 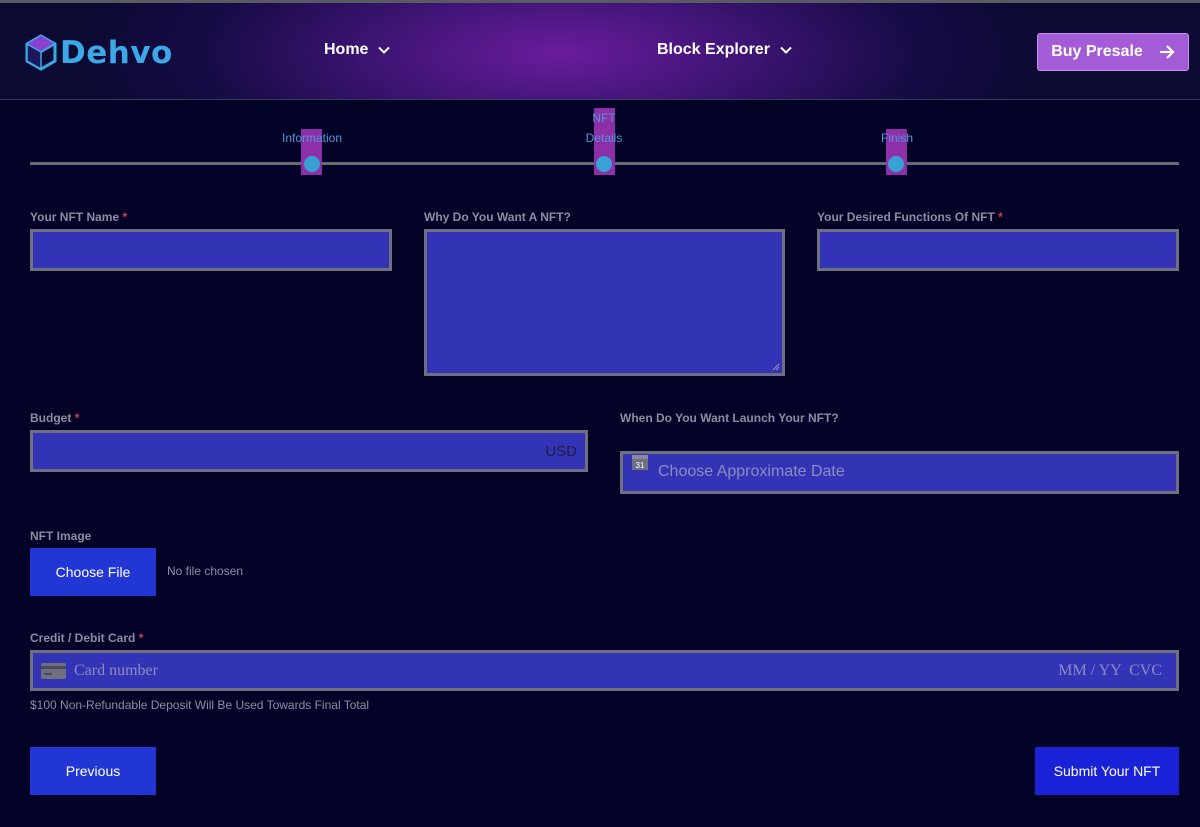 I want to click on card-expiry-cvc-placeholder: MM / YY CVC, so click(x=1110, y=670).